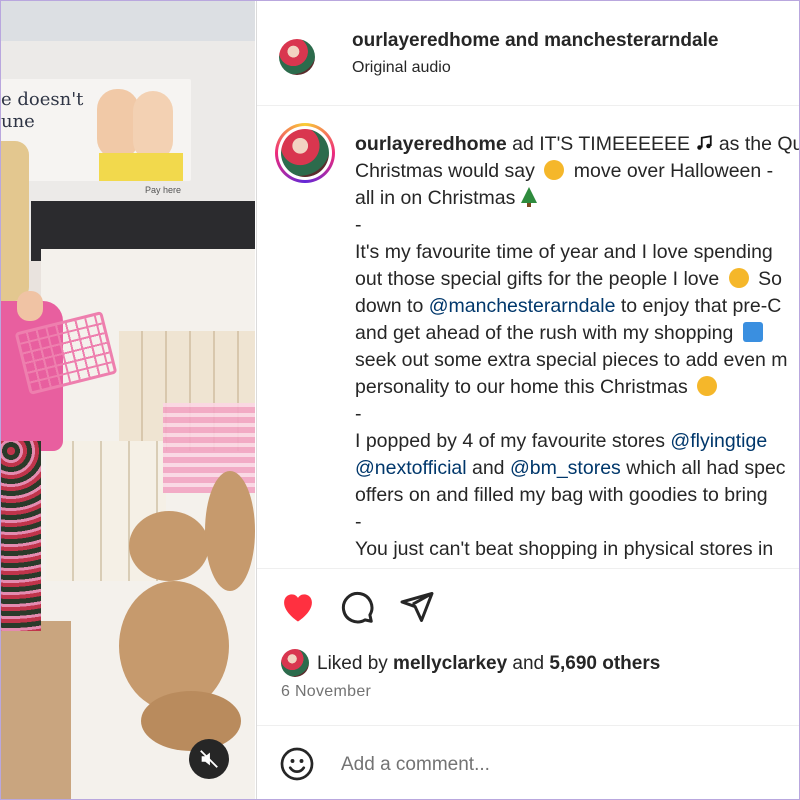 The height and width of the screenshot is (800, 800). I want to click on comment-bar, so click(528, 762).